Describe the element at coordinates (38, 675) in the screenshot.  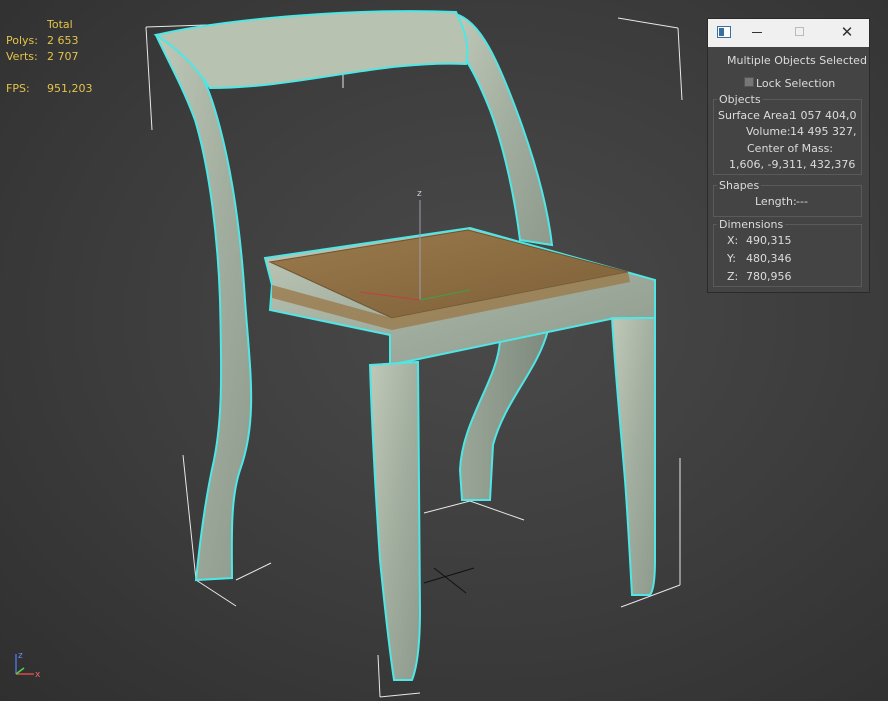
I see `gizmo-x-label: x` at that location.